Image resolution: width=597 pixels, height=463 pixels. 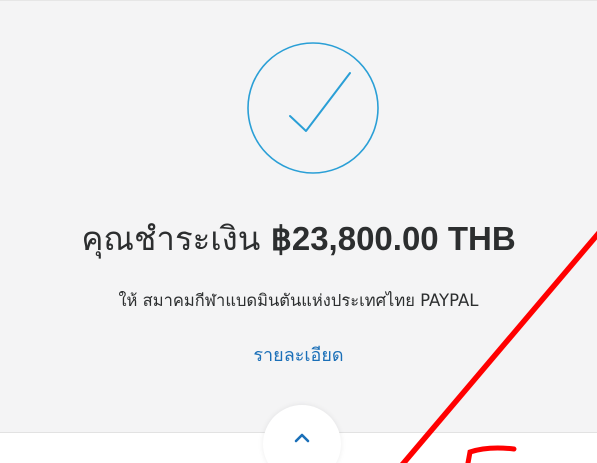 What do you see at coordinates (171, 238) in the screenshot?
I see `headline-prefix: คุณชำระเงิน` at bounding box center [171, 238].